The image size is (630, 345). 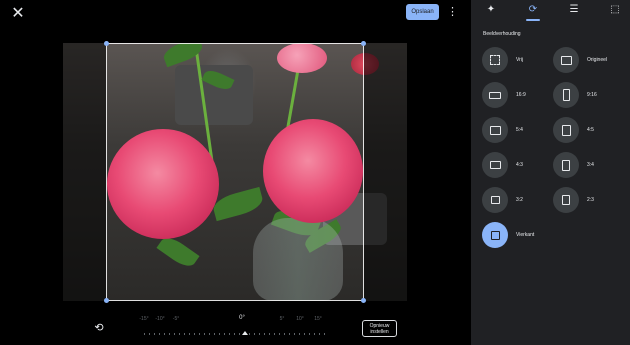 I want to click on markup-icon: ⬚, so click(x=615, y=10).